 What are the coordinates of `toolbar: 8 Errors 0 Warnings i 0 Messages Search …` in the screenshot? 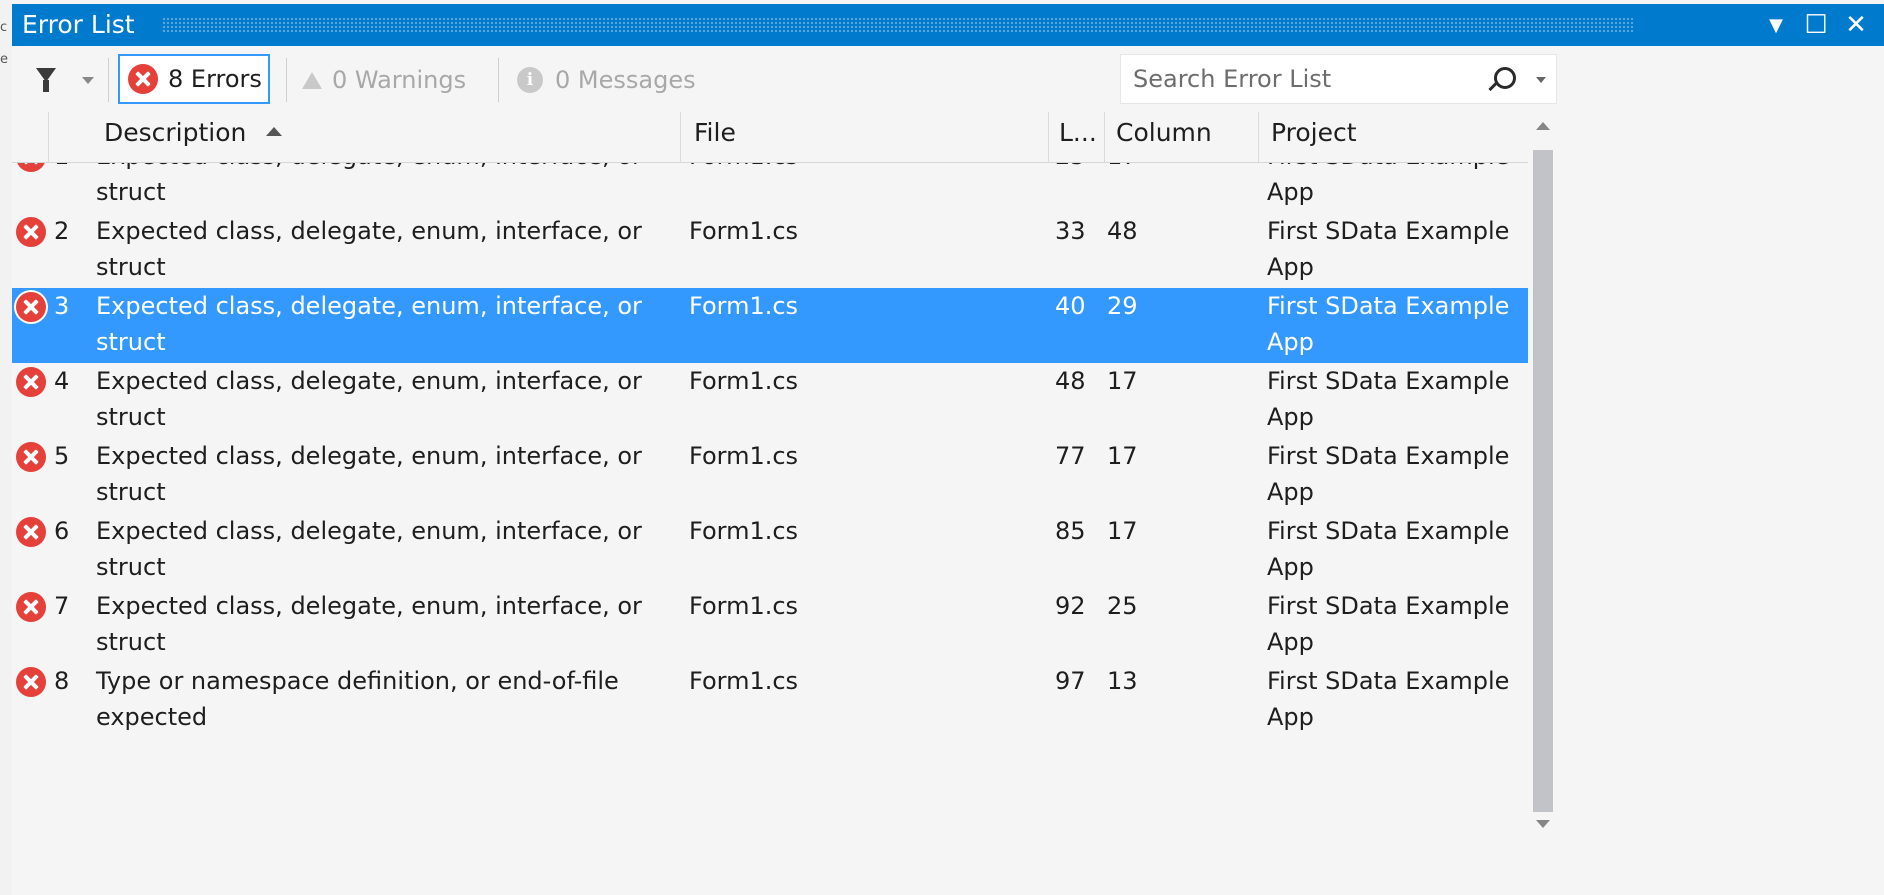 It's located at (948, 79).